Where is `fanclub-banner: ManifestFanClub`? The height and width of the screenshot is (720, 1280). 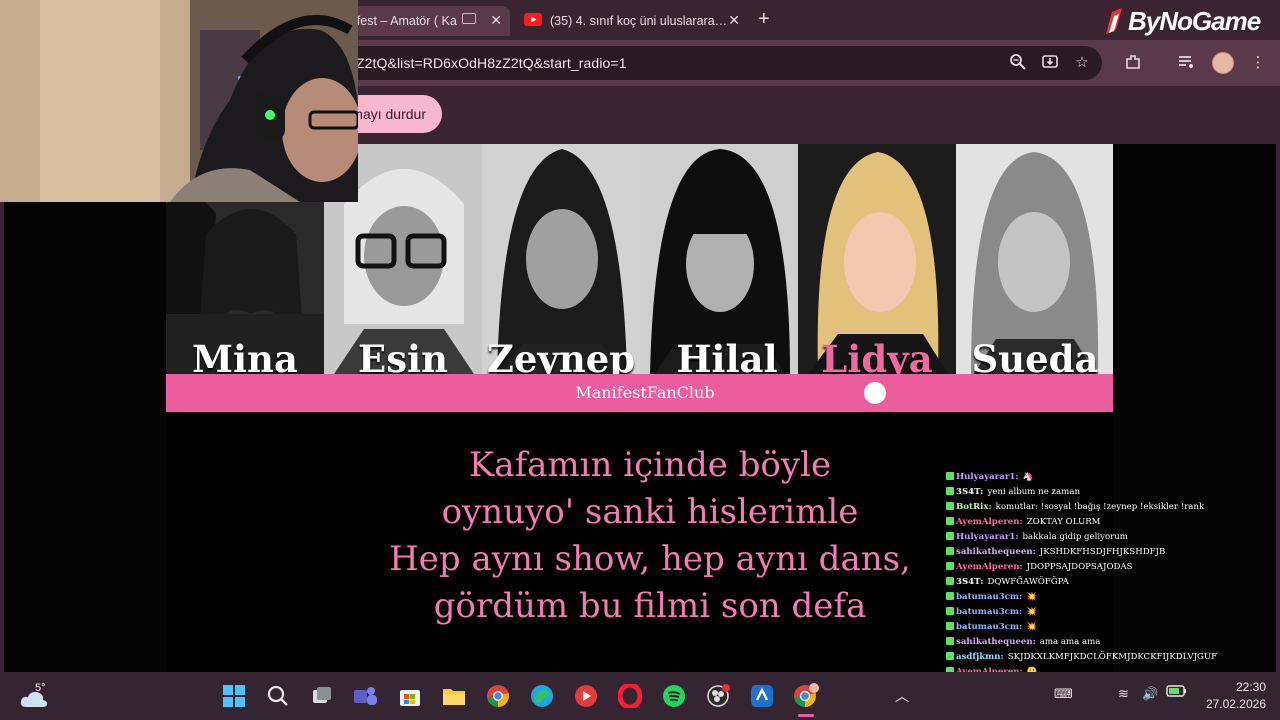
fanclub-banner: ManifestFanClub is located at coordinates (639, 393).